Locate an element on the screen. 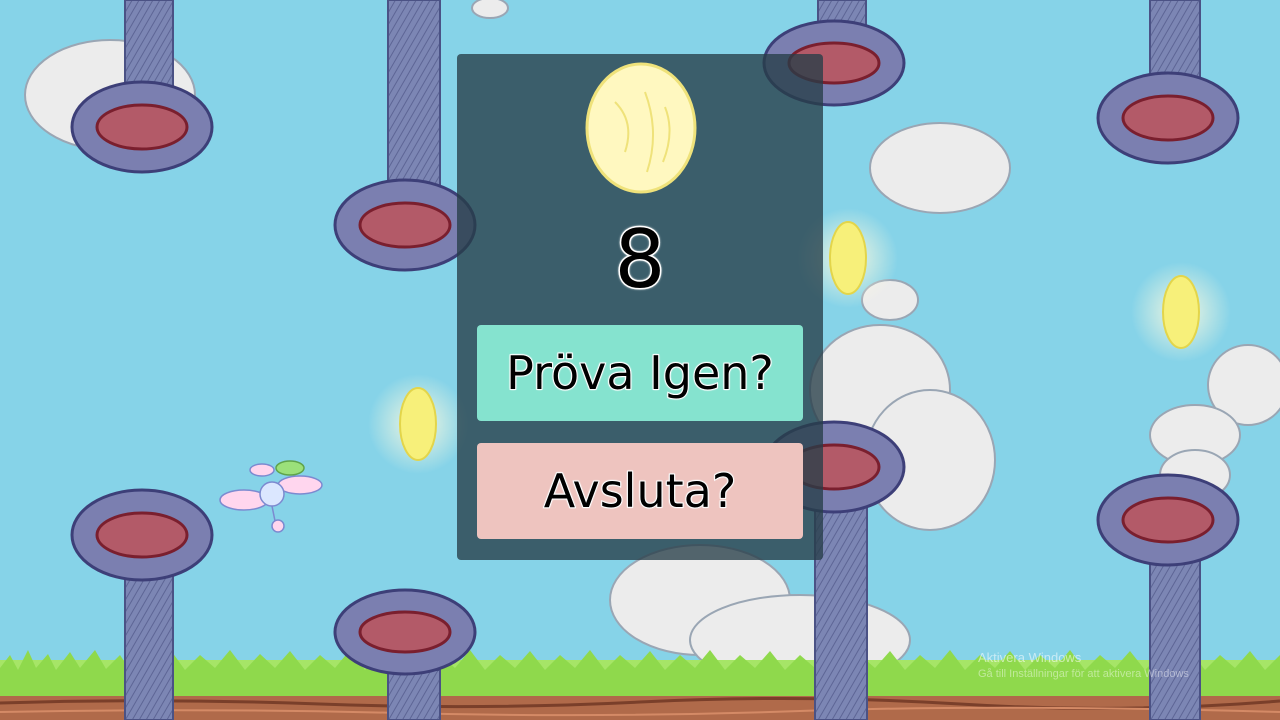 The width and height of the screenshot is (1280, 720). watermark-title: Aktivera Windows is located at coordinates (1030, 657).